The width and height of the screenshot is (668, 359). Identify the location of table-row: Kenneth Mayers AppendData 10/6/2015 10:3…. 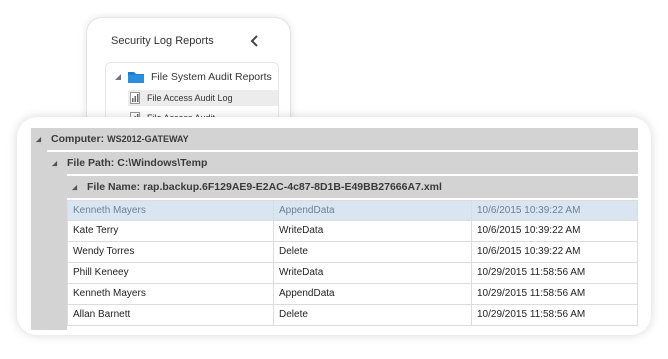
(352, 210).